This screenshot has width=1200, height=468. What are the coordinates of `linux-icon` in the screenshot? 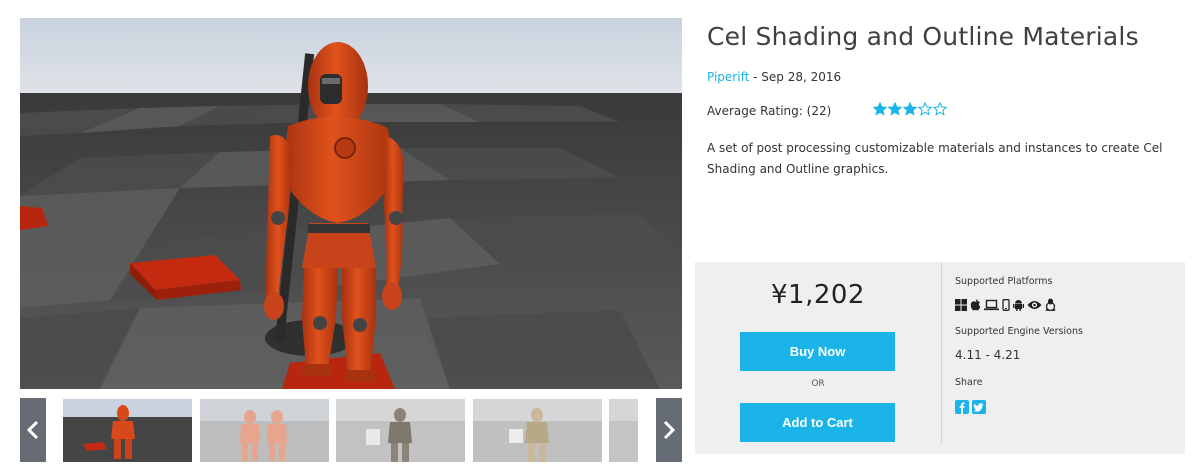 It's located at (1050, 304).